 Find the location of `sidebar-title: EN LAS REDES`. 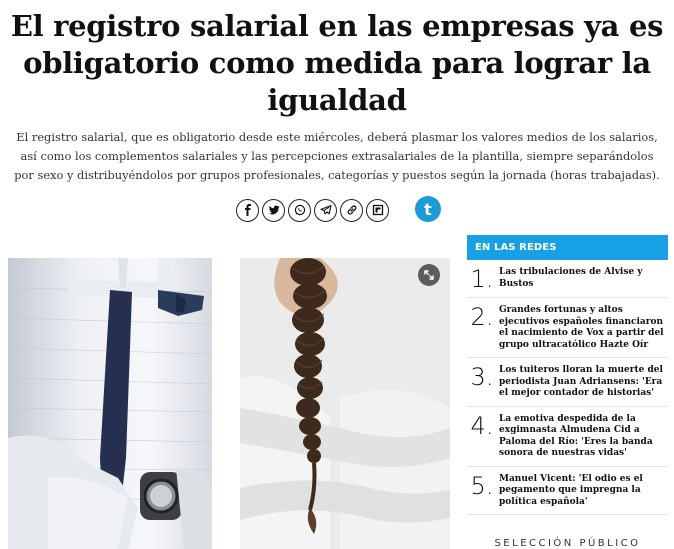

sidebar-title: EN LAS REDES is located at coordinates (567, 247).